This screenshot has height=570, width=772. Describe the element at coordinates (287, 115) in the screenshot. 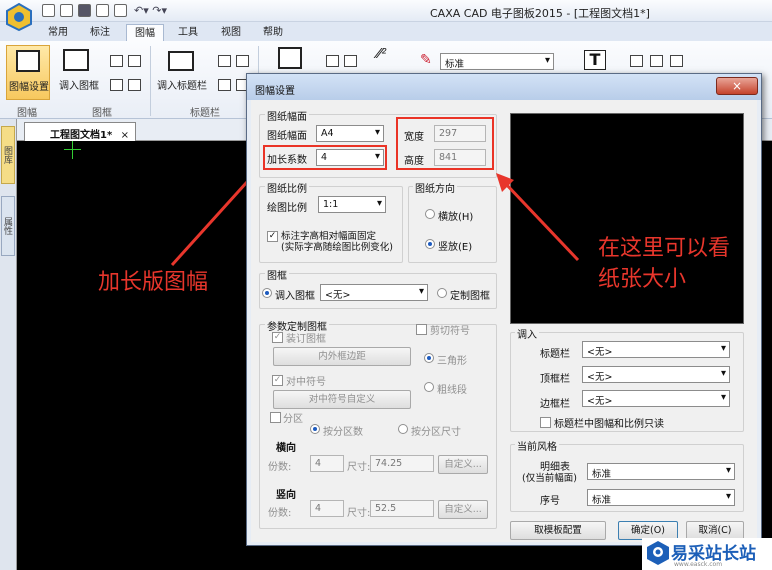

I see `sheet-size-legend: 图纸幅面` at that location.